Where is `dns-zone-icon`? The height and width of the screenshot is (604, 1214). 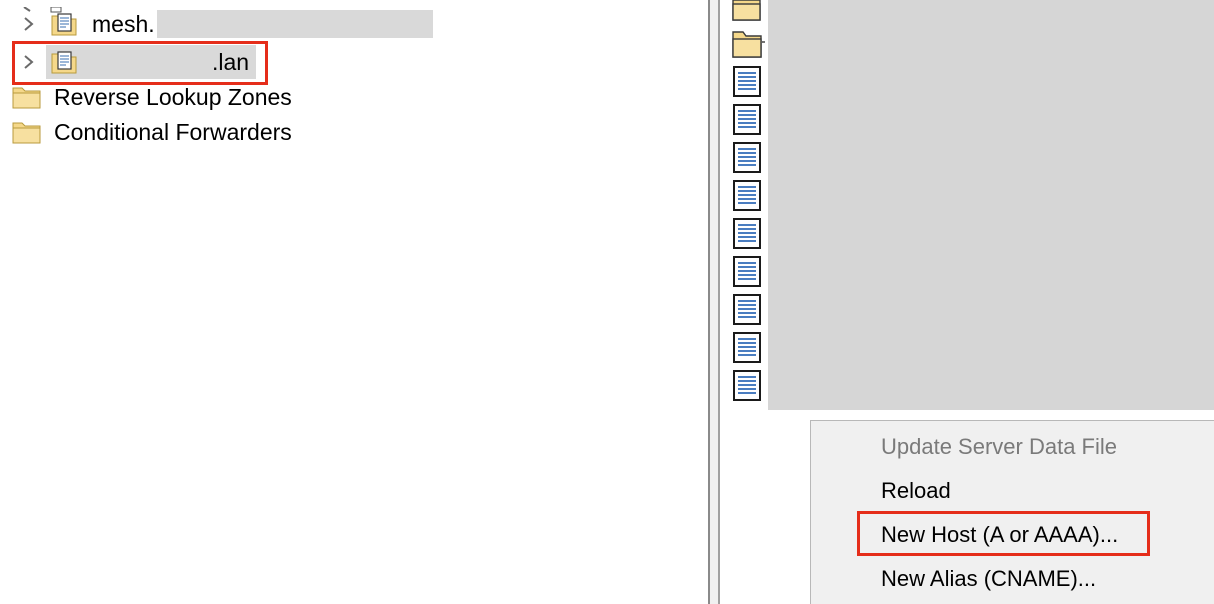
dns-zone-icon is located at coordinates (64, 24).